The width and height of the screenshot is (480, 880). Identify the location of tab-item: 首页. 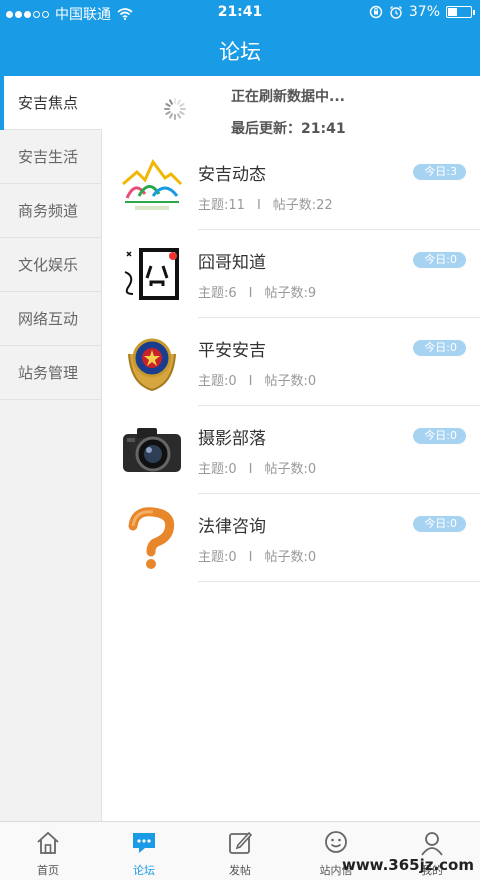
(48, 851).